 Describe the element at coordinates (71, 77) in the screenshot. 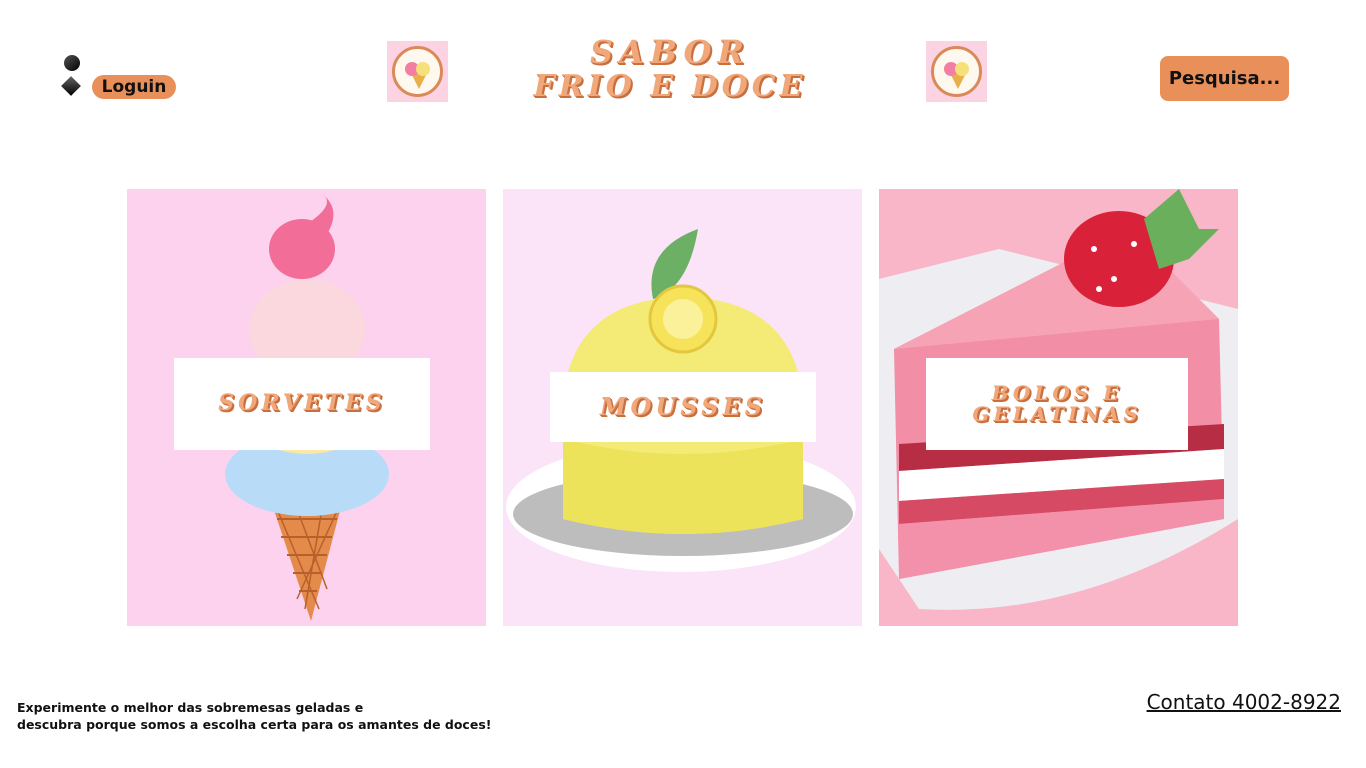

I see `user-icon` at that location.